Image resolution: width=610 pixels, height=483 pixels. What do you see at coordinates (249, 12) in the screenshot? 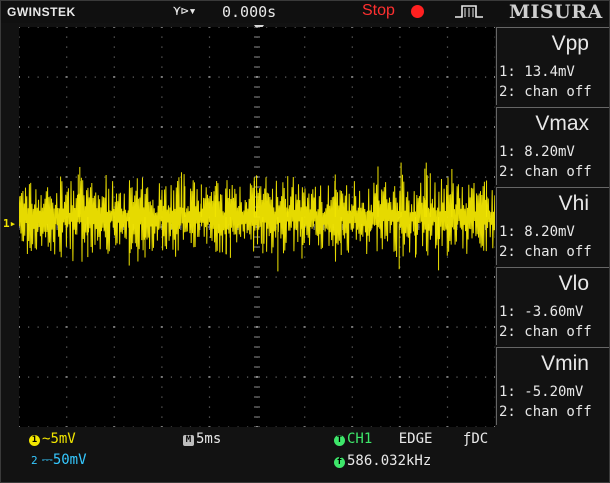
I see `trigger-position-value: 0.000s` at bounding box center [249, 12].